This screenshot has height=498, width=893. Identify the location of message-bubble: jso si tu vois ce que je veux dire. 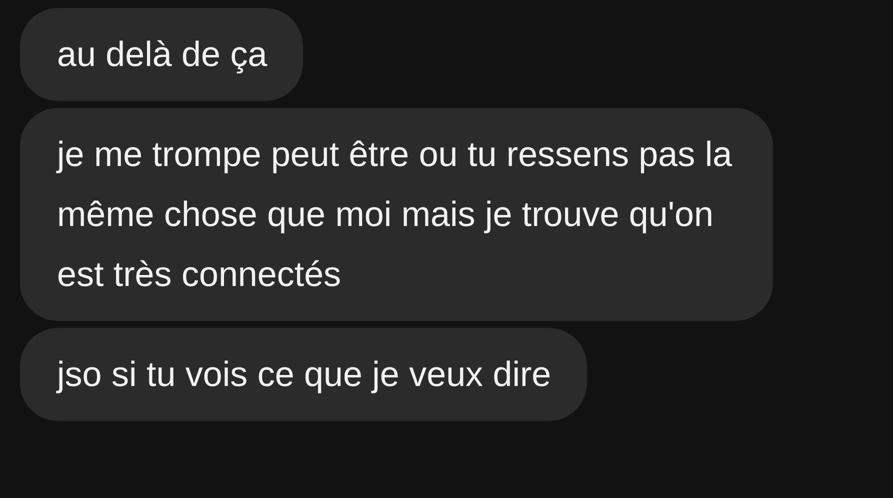
(304, 374).